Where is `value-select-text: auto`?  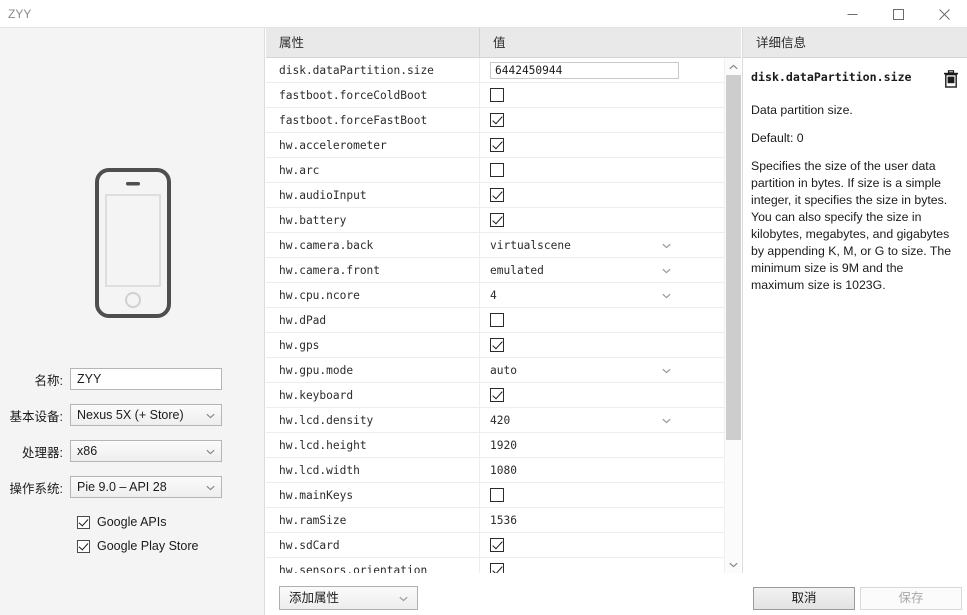 value-select-text: auto is located at coordinates (503, 370).